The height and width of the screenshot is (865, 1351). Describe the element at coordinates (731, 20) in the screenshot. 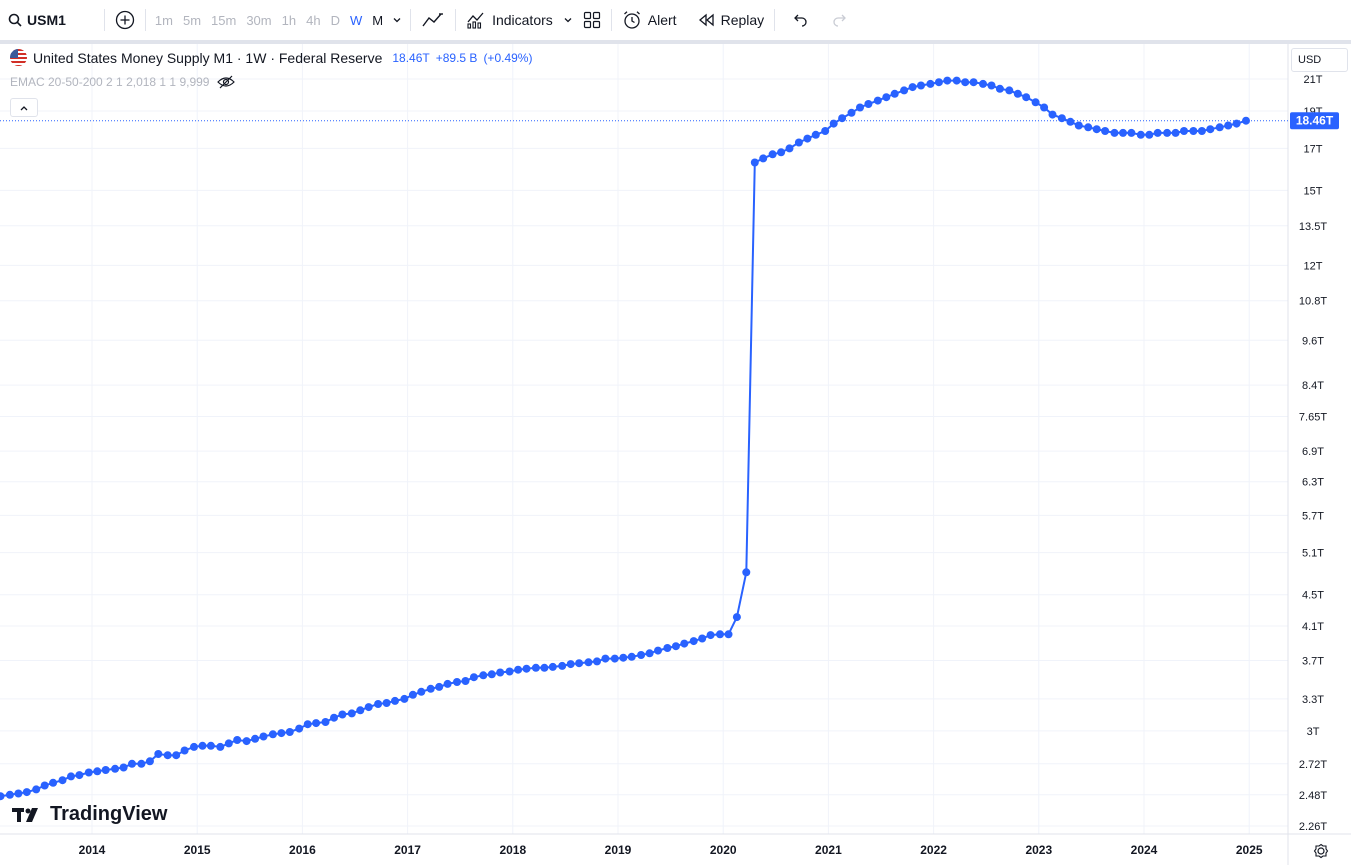

I see `replay-button: Replay` at that location.